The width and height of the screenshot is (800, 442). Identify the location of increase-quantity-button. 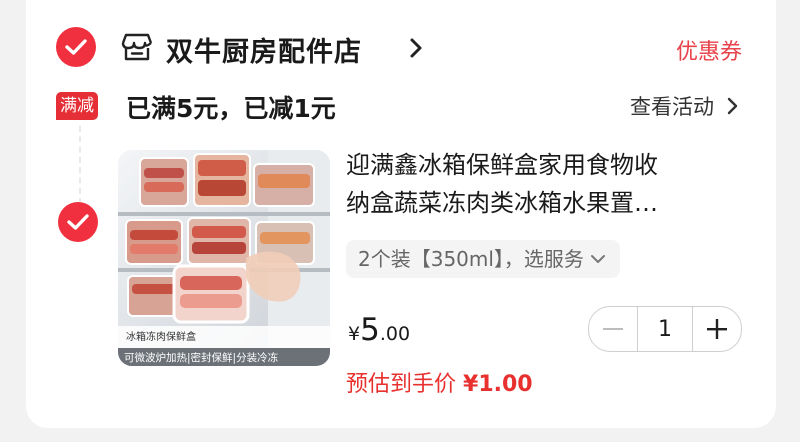
(717, 329).